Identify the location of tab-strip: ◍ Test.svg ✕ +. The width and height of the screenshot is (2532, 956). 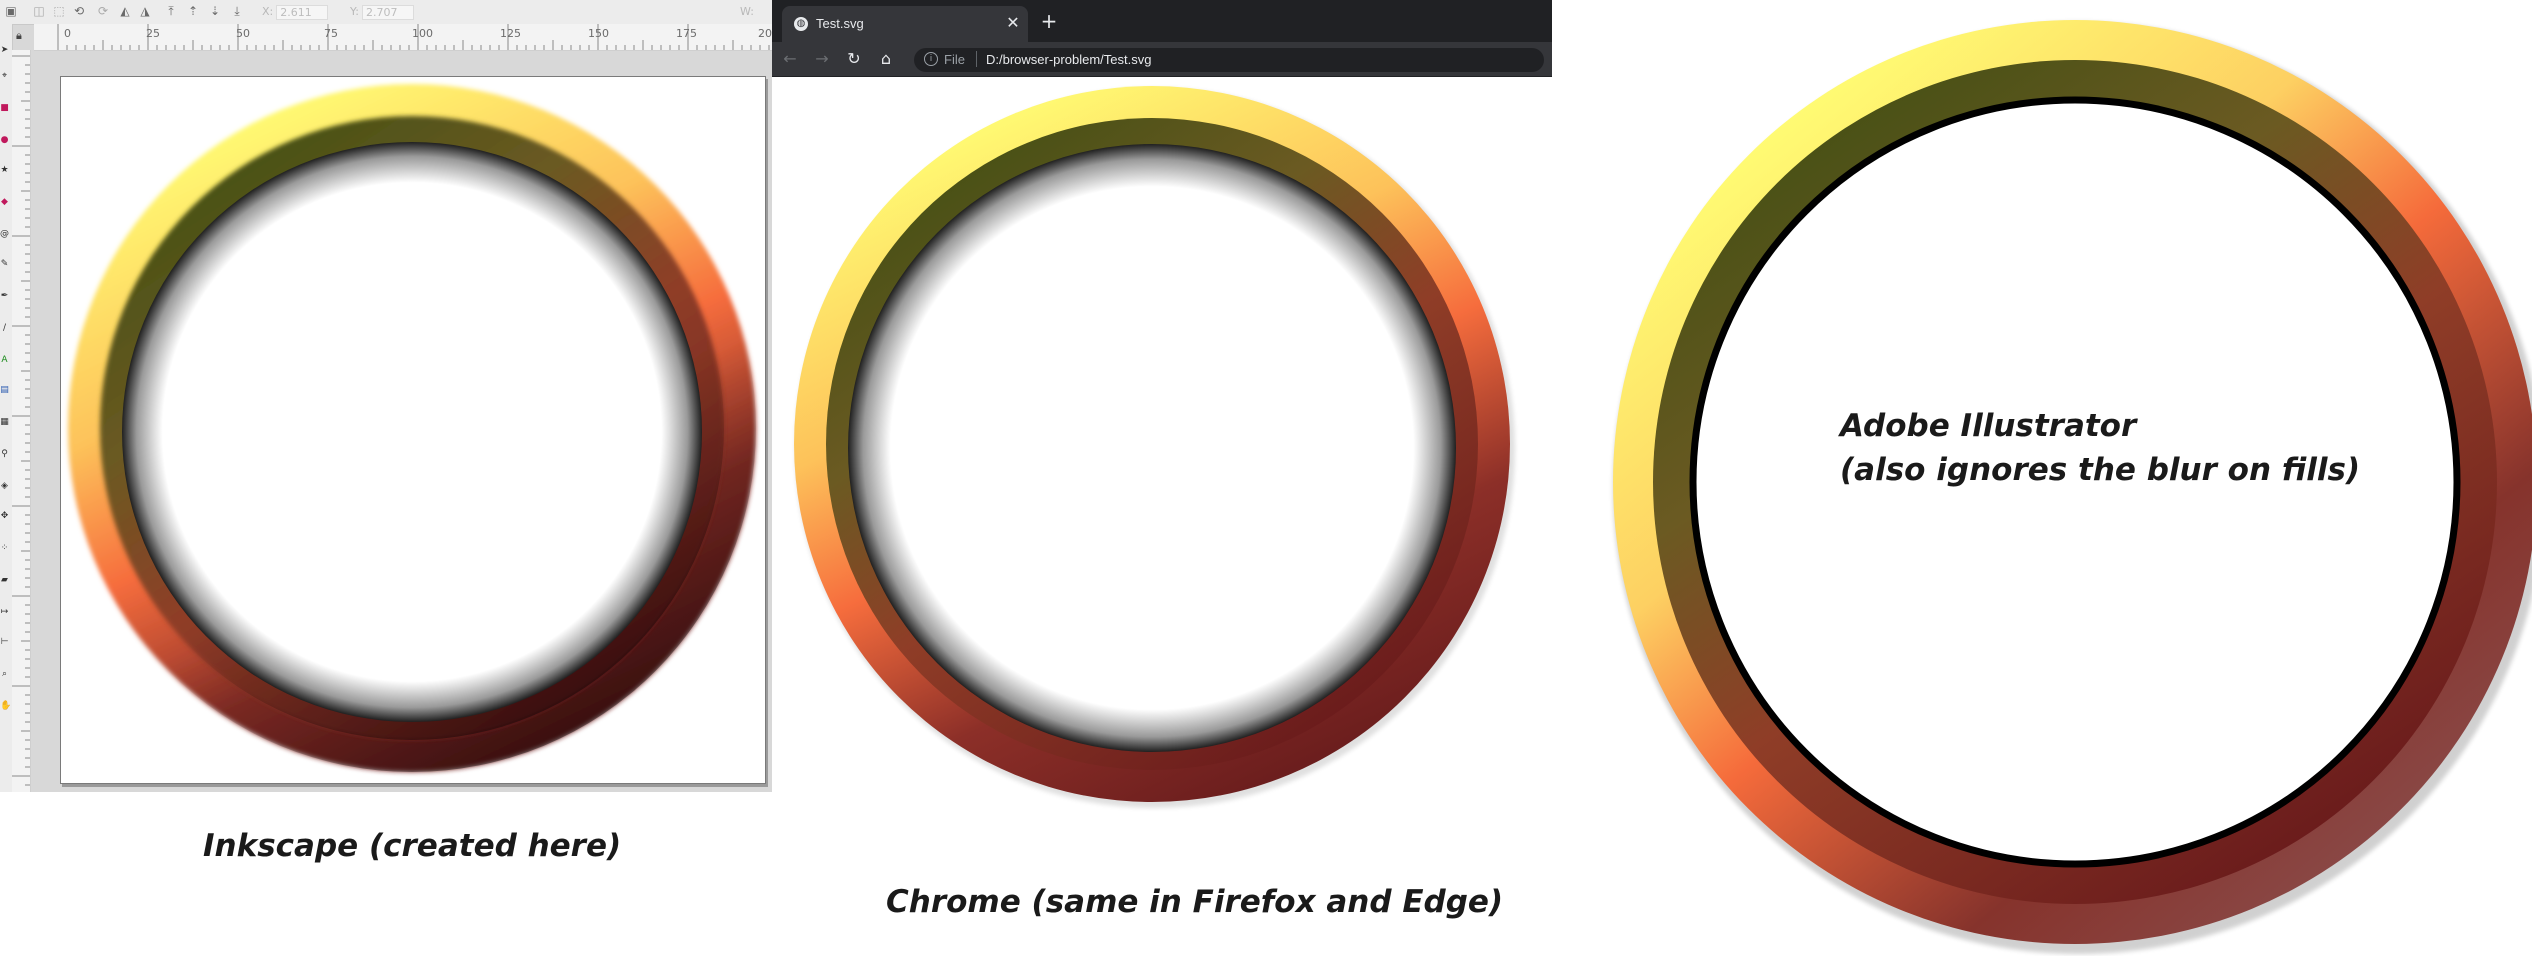
(1162, 21).